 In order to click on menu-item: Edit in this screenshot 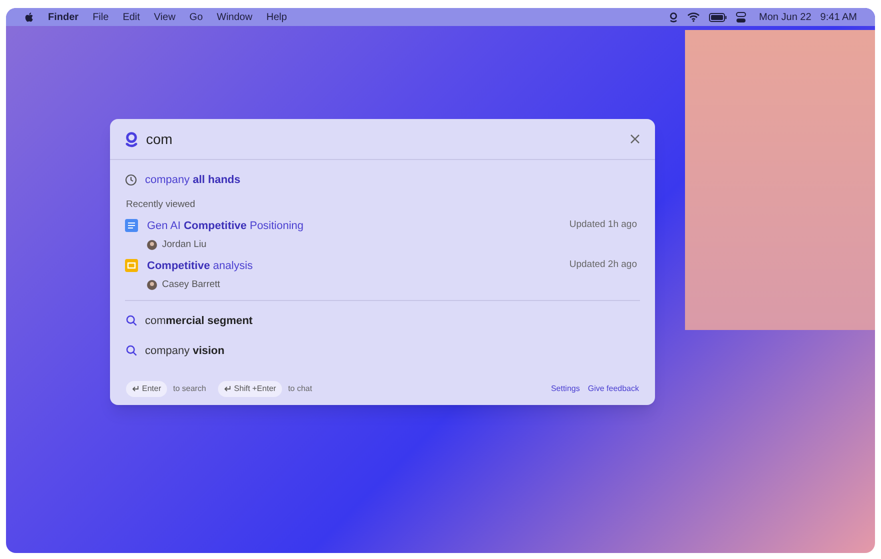, I will do `click(131, 17)`.